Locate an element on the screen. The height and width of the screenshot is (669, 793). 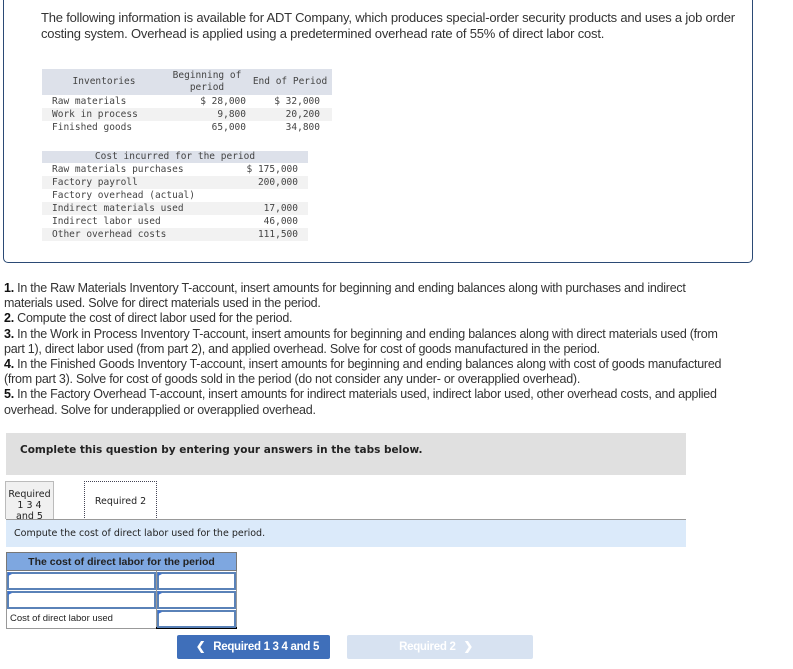
tab-required-1-3-4-and-5: Required 1 3 4 and 5 is located at coordinates (29, 501).